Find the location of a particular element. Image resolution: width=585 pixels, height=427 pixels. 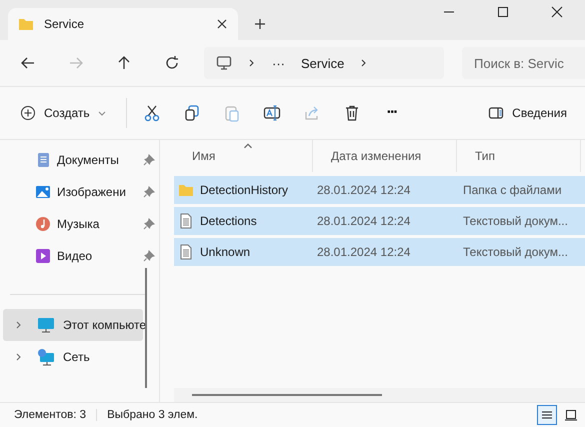

cut-icon is located at coordinates (151, 113).